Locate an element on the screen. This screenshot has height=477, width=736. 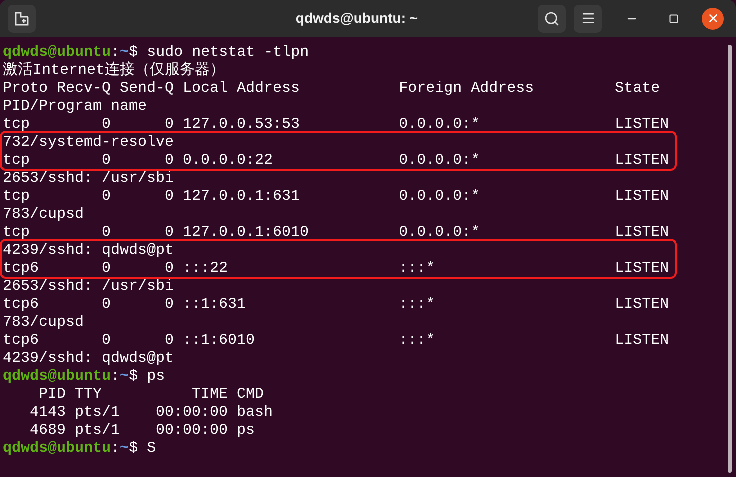
prompt-line: qdwds@ubuntu:~$ ps is located at coordinates (84, 377).